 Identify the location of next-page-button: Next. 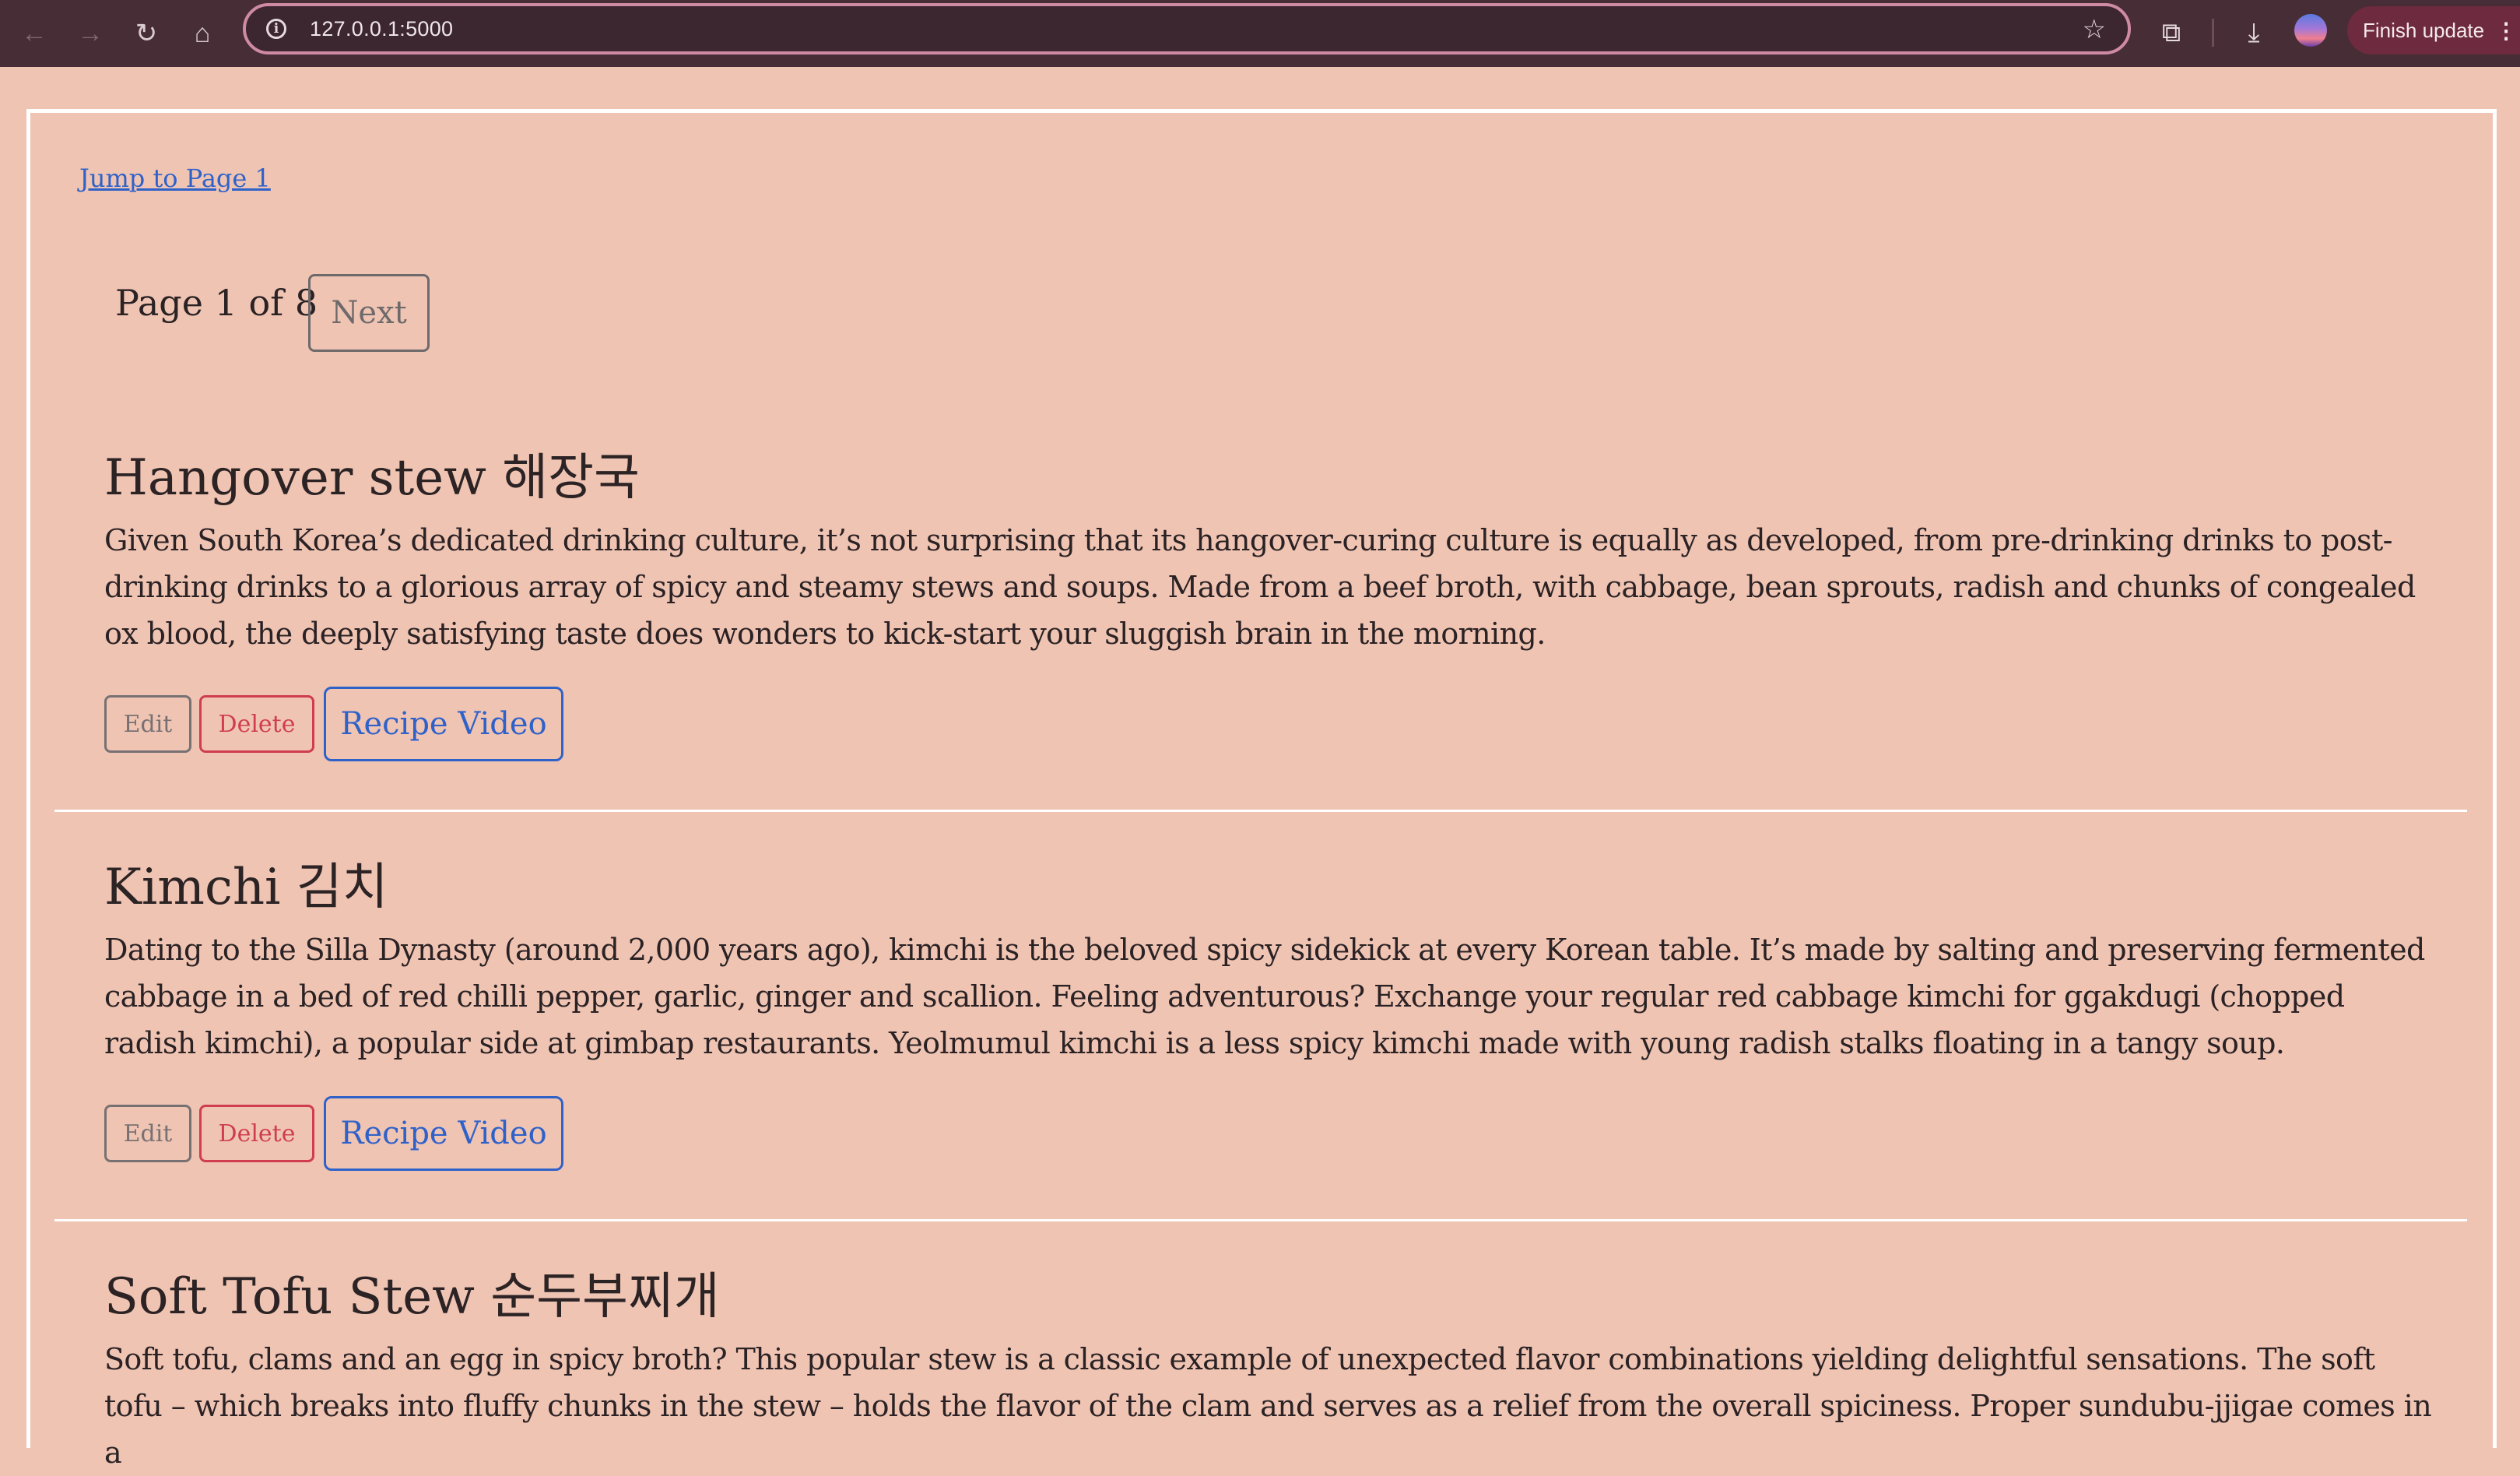
(369, 313).